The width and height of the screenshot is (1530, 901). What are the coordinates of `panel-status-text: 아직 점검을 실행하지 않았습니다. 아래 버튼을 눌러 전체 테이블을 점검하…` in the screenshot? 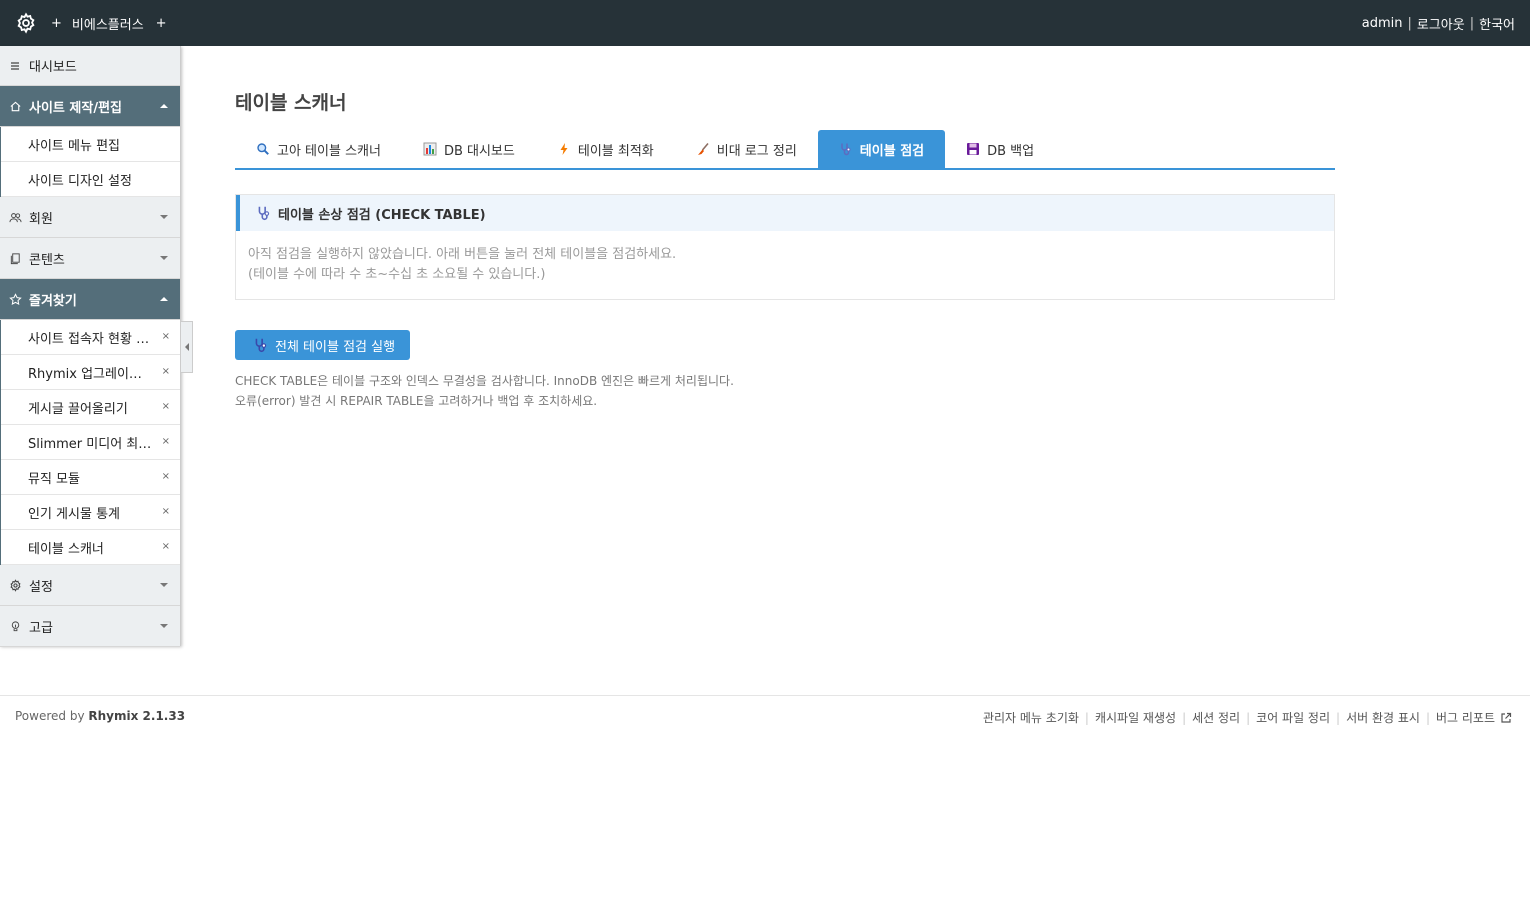 It's located at (462, 254).